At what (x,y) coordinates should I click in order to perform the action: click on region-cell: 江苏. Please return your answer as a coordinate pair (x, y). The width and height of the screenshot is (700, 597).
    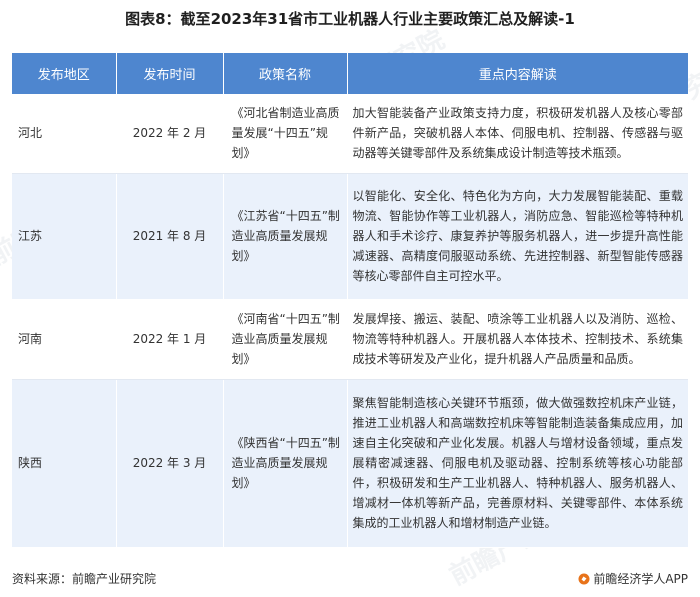
    Looking at the image, I should click on (64, 236).